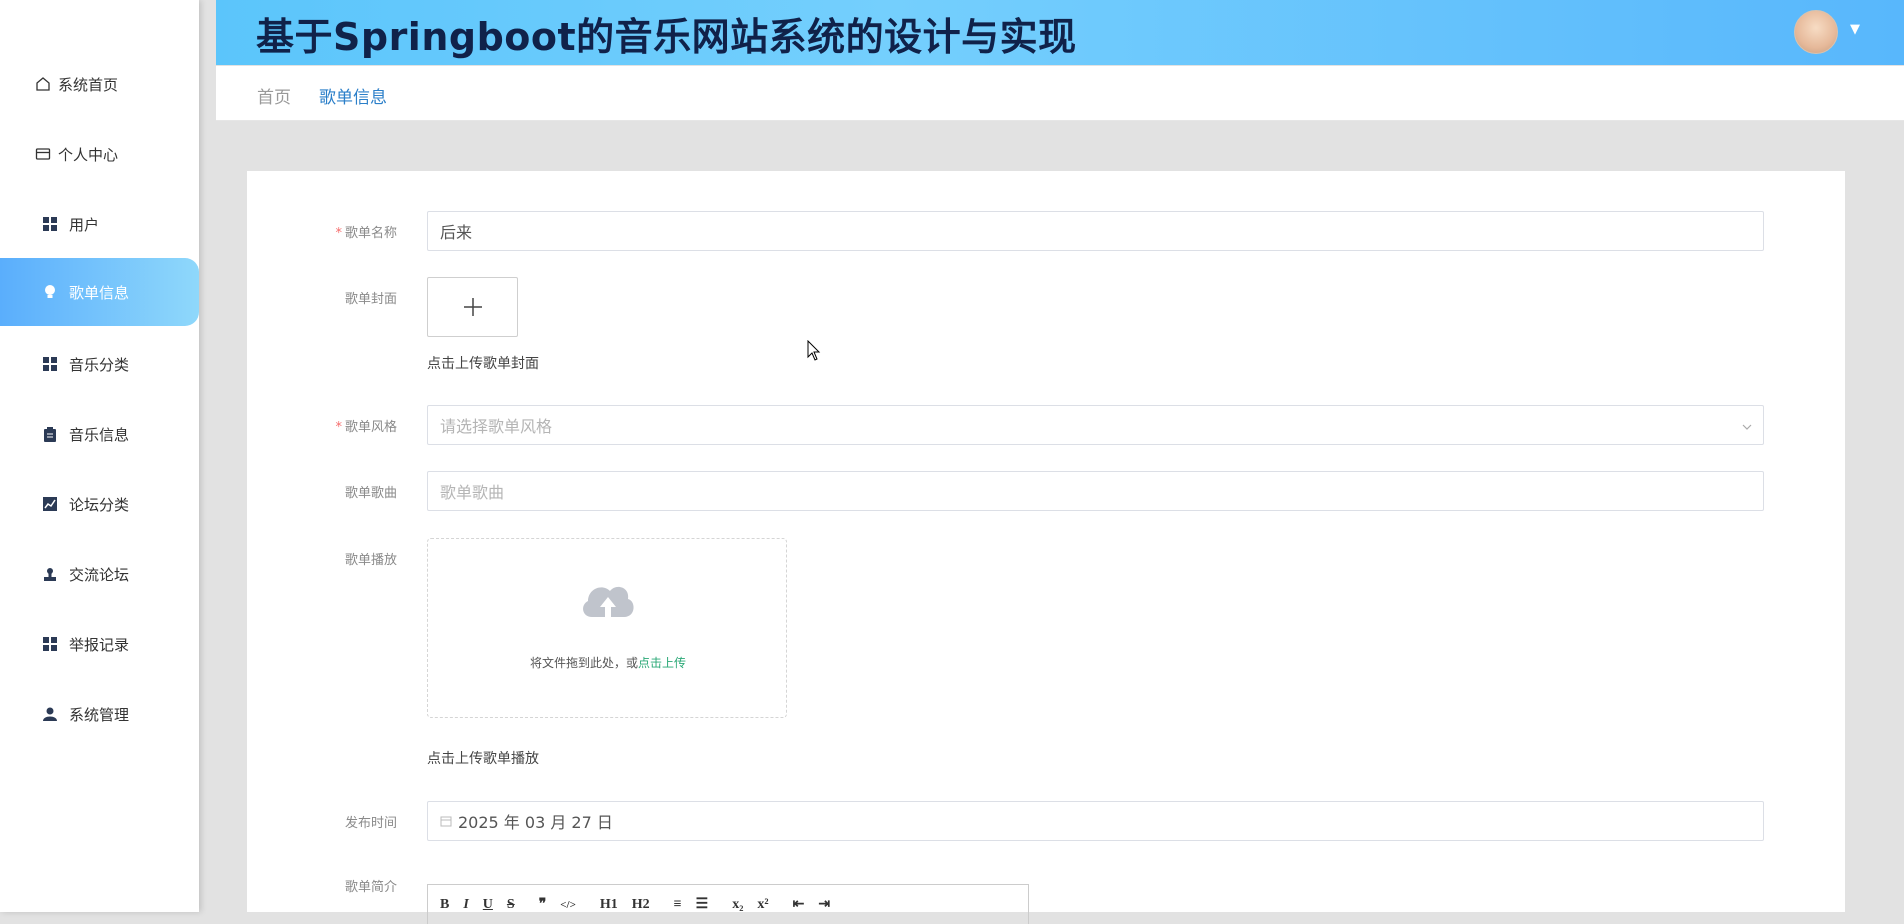 Image resolution: width=1904 pixels, height=924 pixels. What do you see at coordinates (814, 350) in the screenshot?
I see `mouse-cursor-icon` at bounding box center [814, 350].